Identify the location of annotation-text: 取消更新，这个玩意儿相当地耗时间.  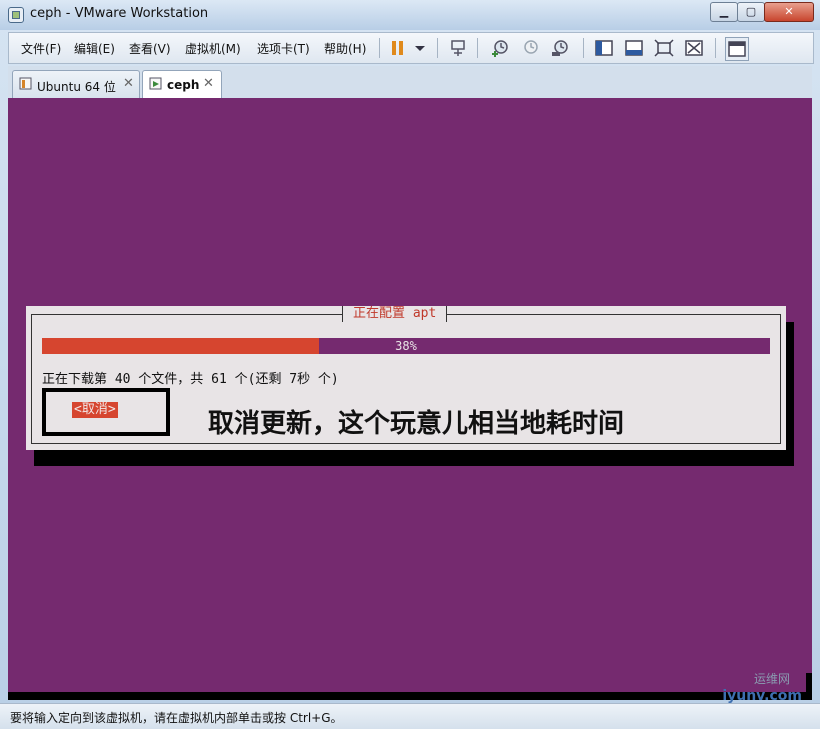
(416, 424).